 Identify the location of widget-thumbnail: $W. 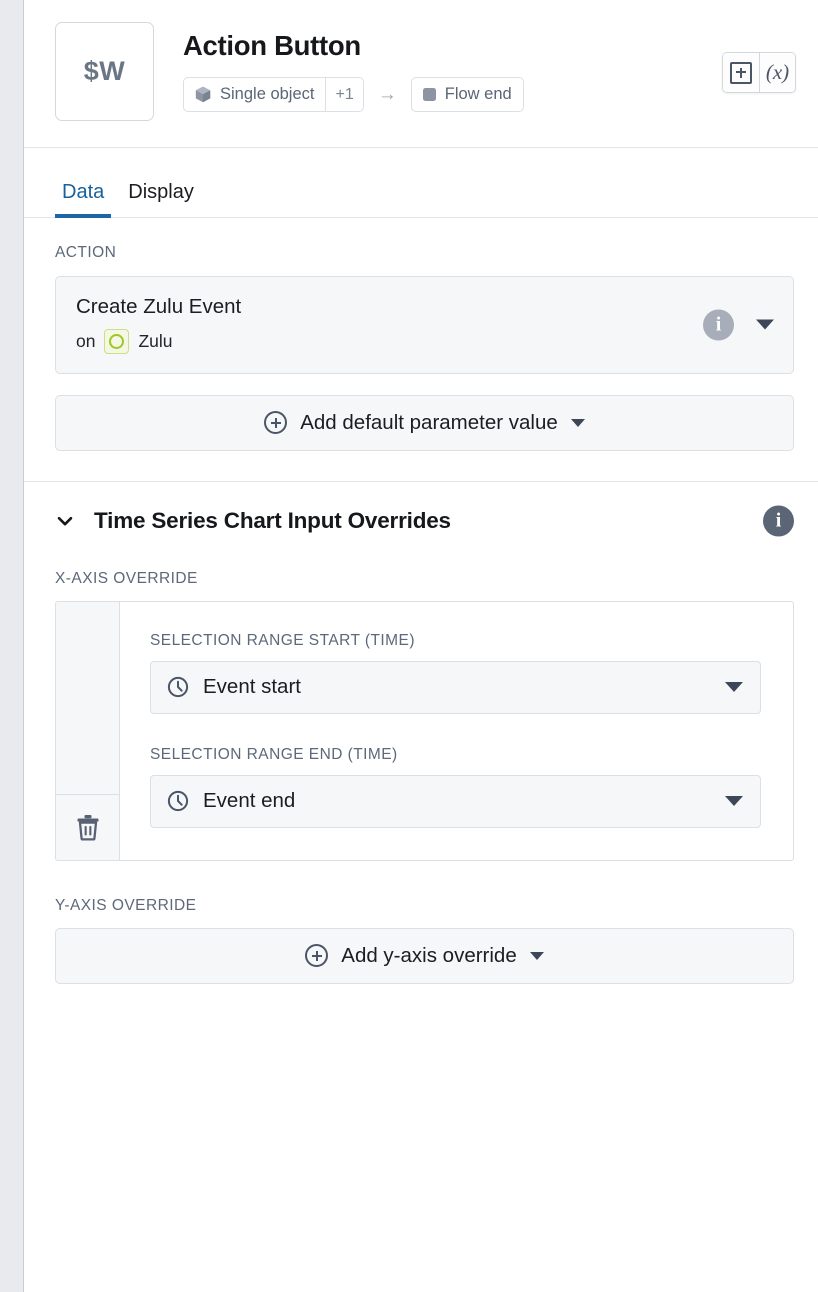
(104, 71).